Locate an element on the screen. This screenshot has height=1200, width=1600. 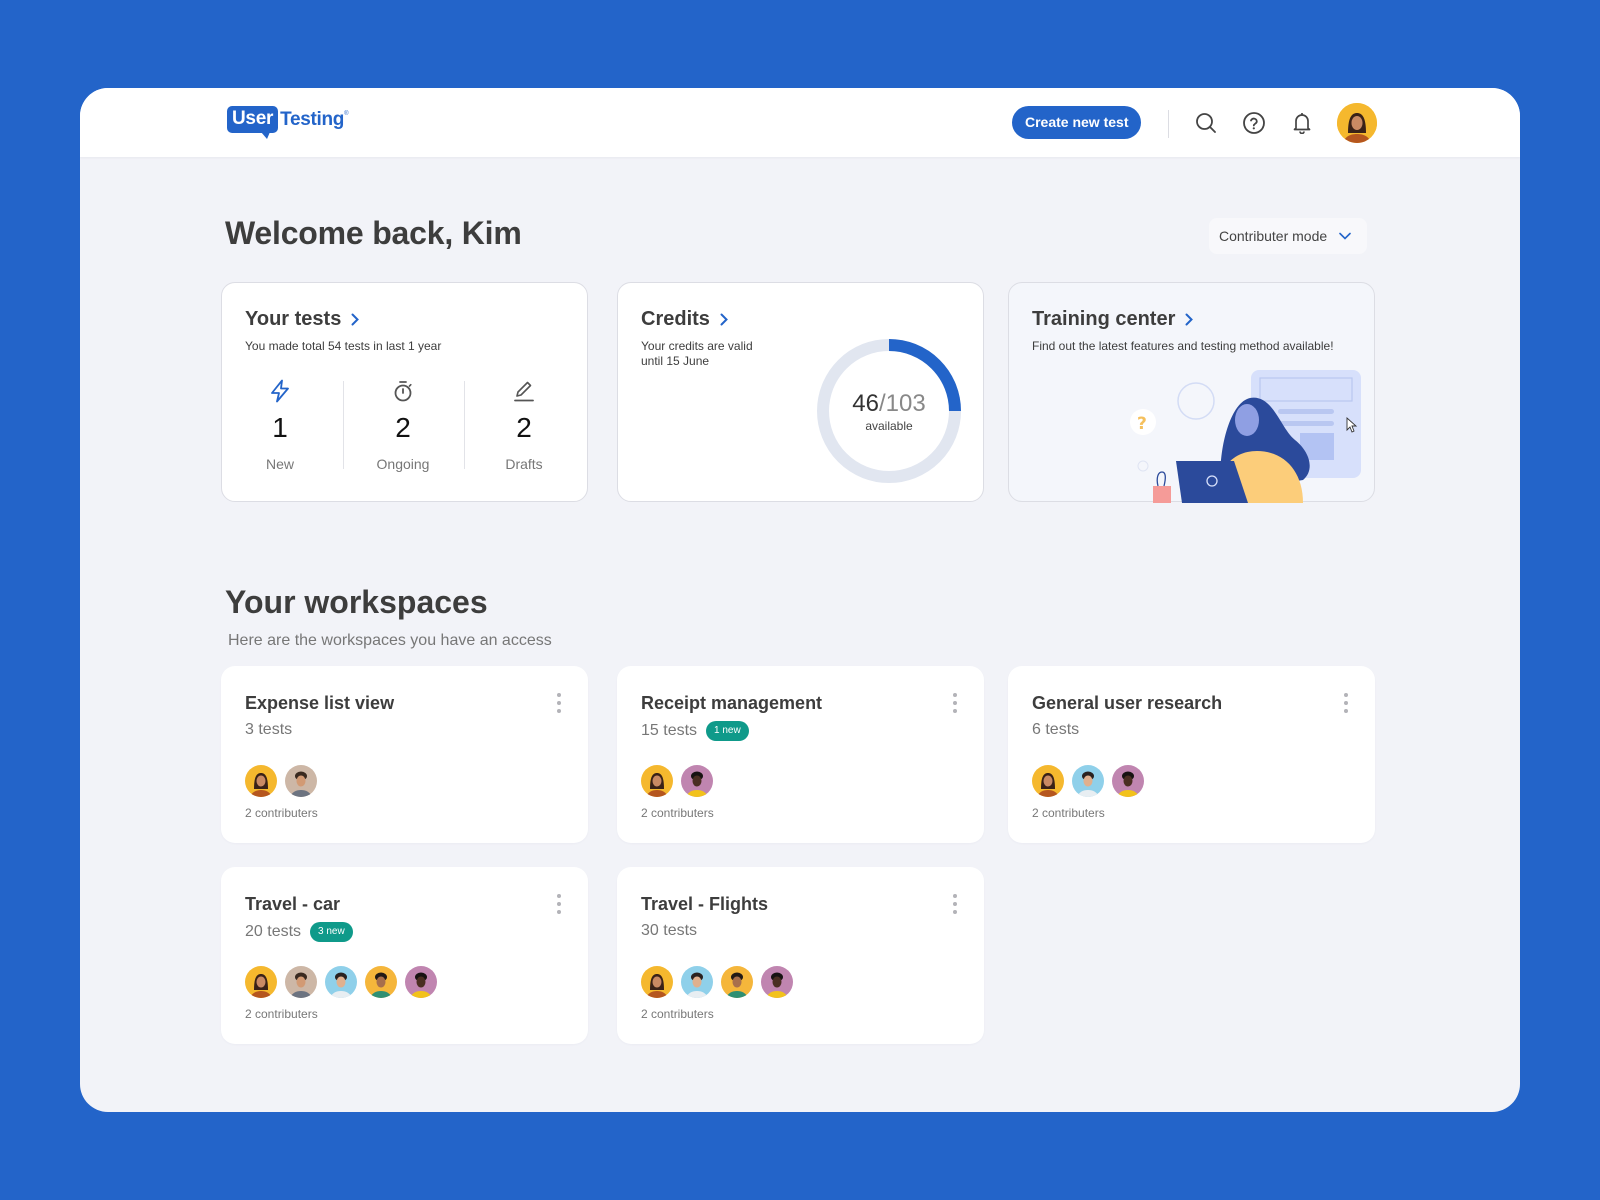
stat-ongoing-label: Ongoing is located at coordinates (403, 464).